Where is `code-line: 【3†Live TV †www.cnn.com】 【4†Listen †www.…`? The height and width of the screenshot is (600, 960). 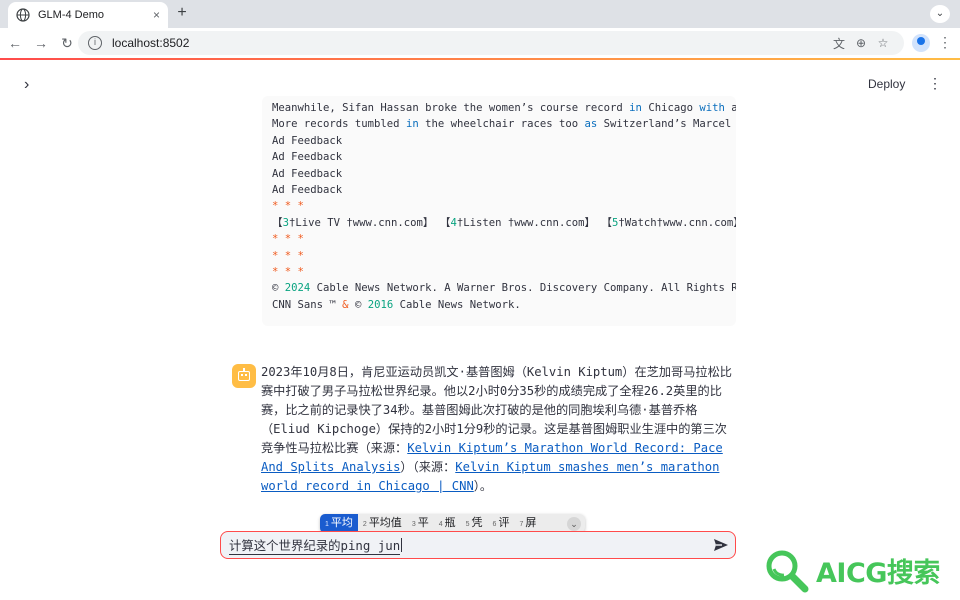
code-line: 【3†Live TV †www.cnn.com】 【4†Listen †www.… is located at coordinates (504, 223).